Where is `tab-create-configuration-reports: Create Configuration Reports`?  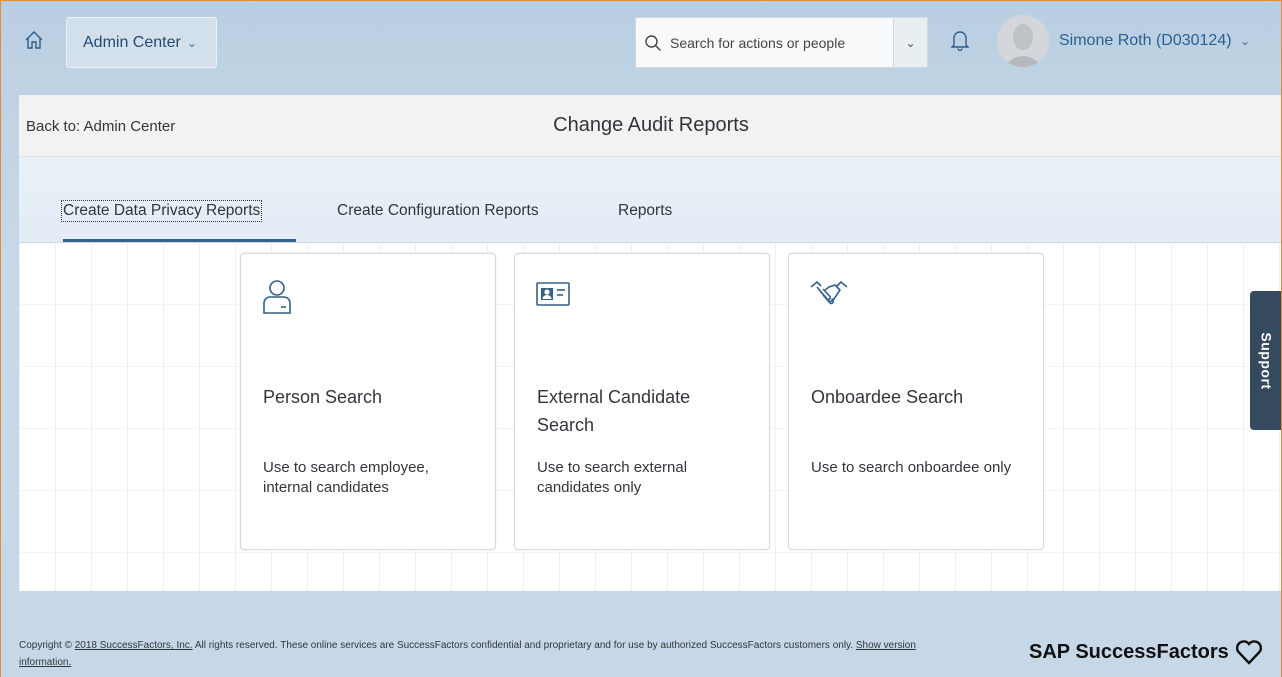
tab-create-configuration-reports: Create Configuration Reports is located at coordinates (438, 211).